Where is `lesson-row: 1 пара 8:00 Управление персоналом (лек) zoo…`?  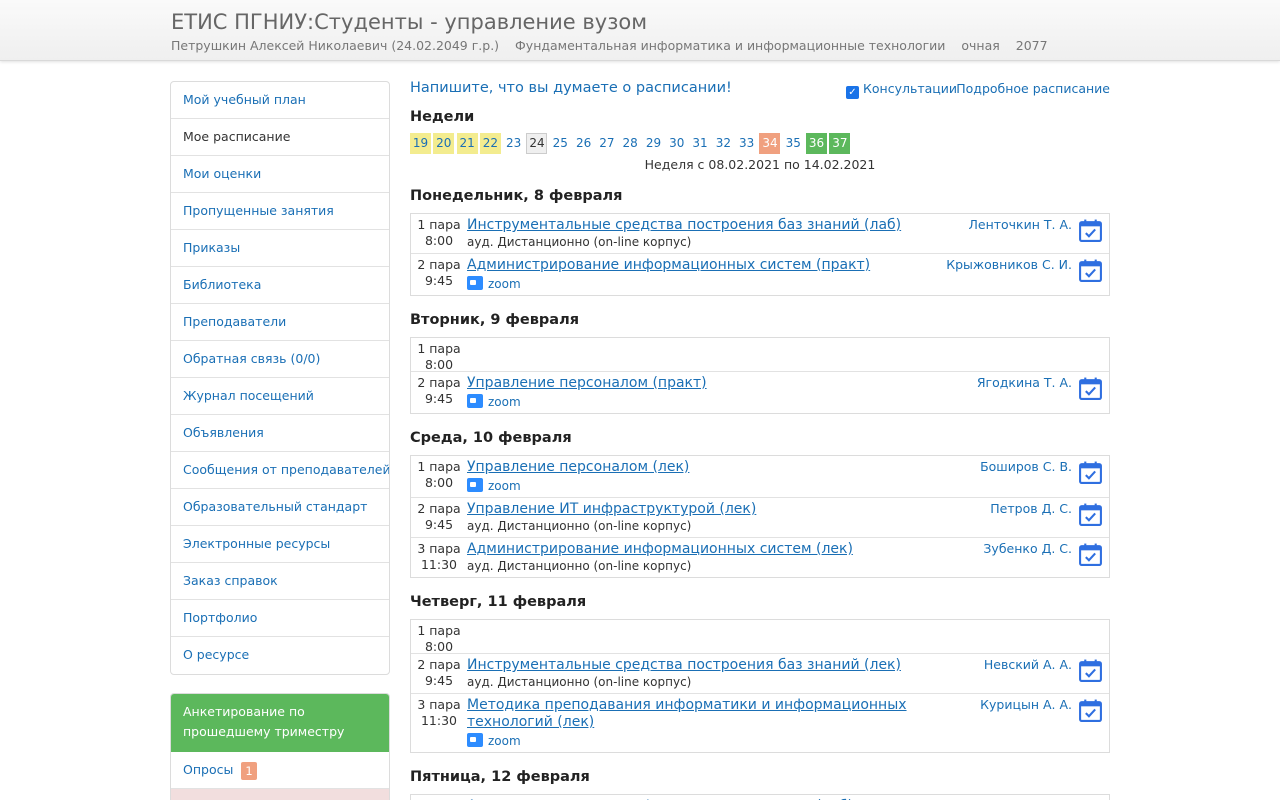
lesson-row: 1 пара 8:00 Управление персоналом (лек) zoo… is located at coordinates (760, 477).